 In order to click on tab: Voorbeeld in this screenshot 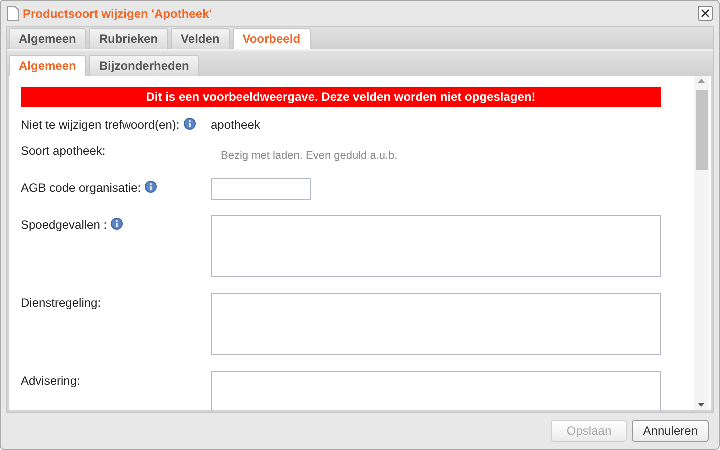, I will do `click(271, 38)`.